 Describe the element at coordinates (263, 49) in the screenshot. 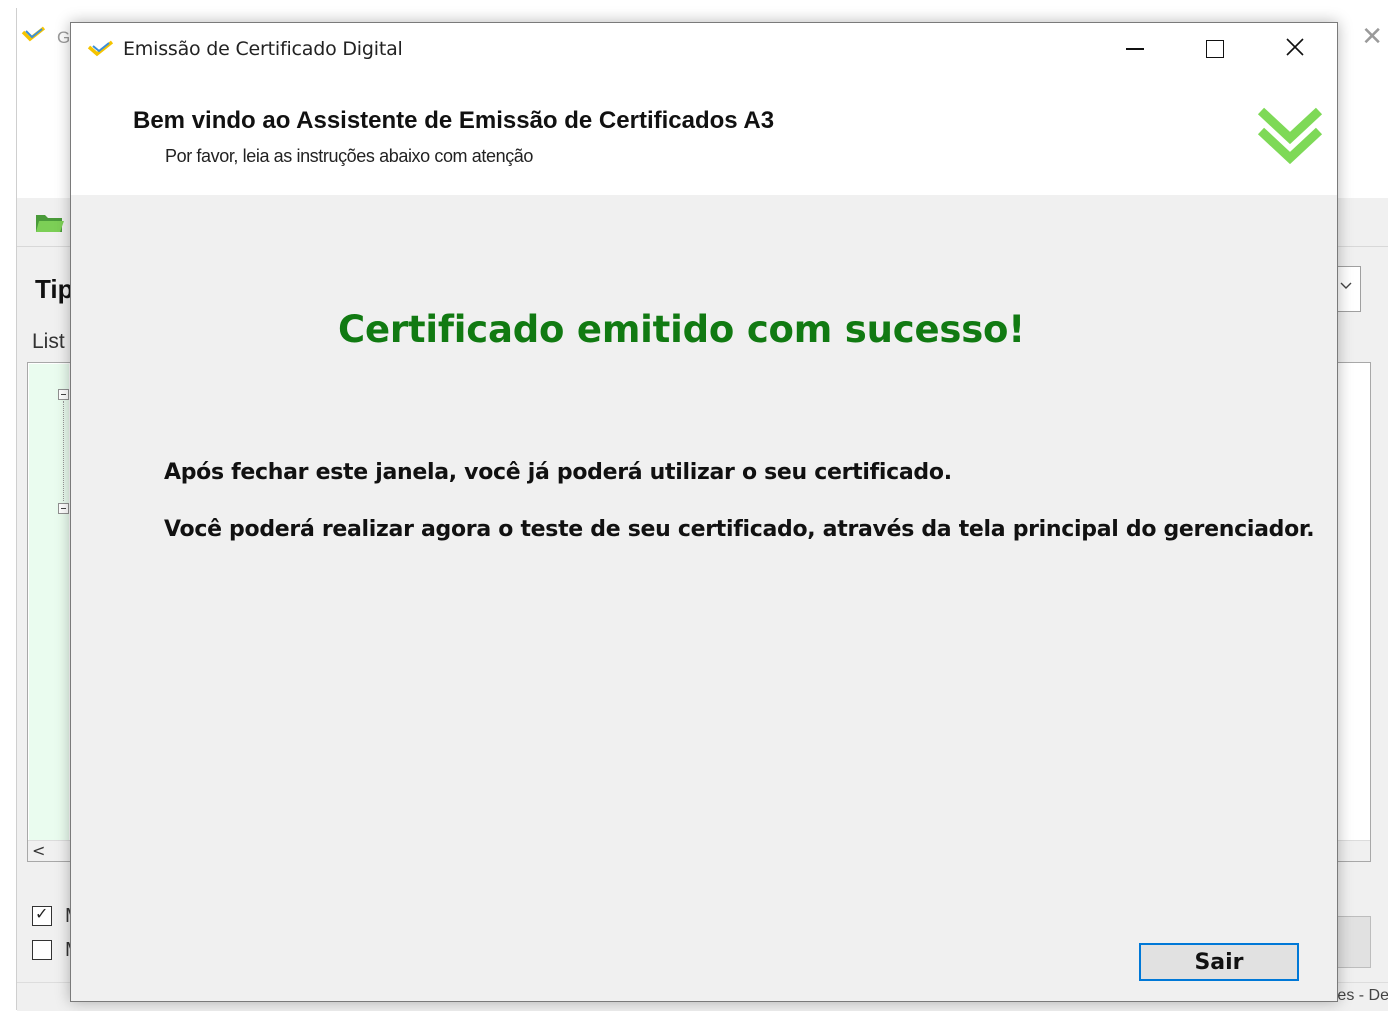

I see `dialog-title: Emissão de Certificado Digital` at that location.